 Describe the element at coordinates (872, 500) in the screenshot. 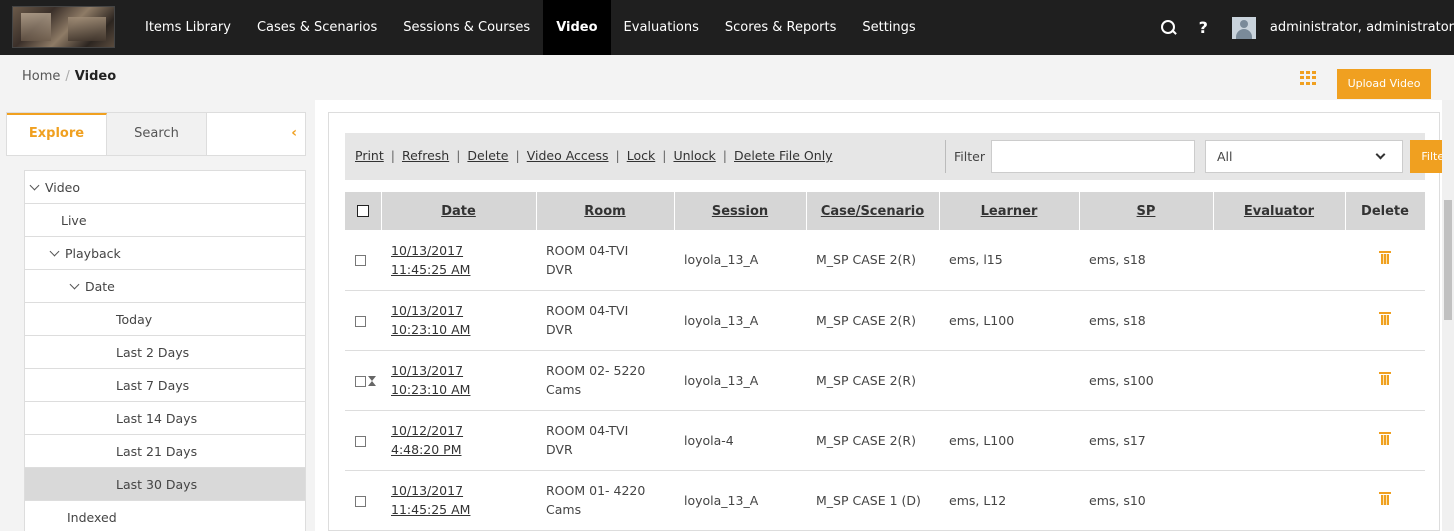

I see `cell-case: M_SP CASE 1 (D)` at that location.